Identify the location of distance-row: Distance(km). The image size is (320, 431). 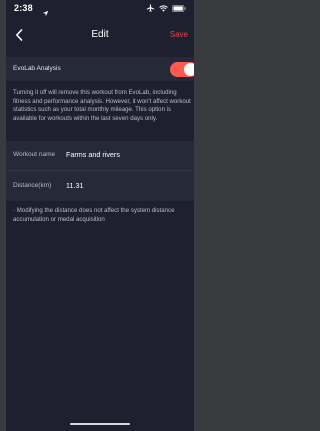
(100, 186).